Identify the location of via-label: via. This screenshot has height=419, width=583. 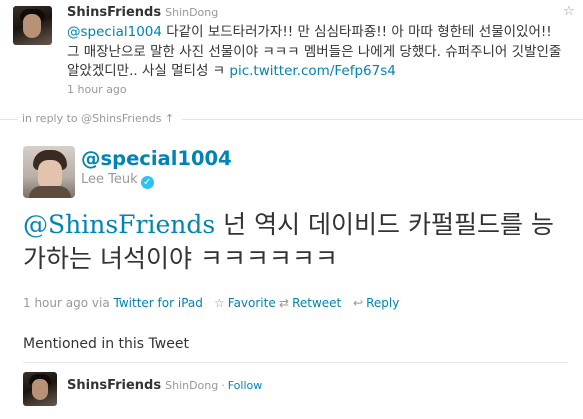
(100, 303).